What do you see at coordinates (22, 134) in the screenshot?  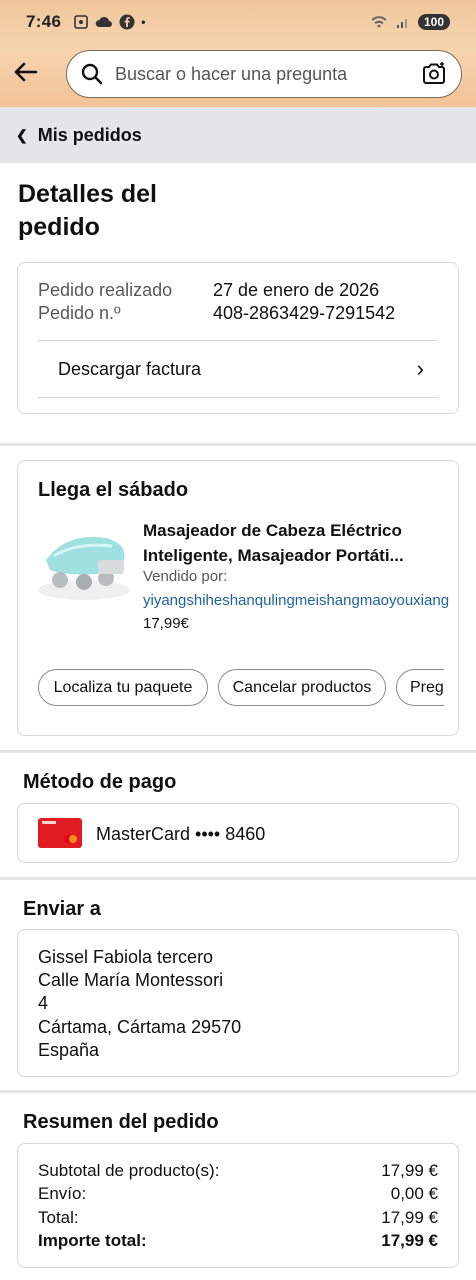 I see `chevron-left-icon: ❮` at bounding box center [22, 134].